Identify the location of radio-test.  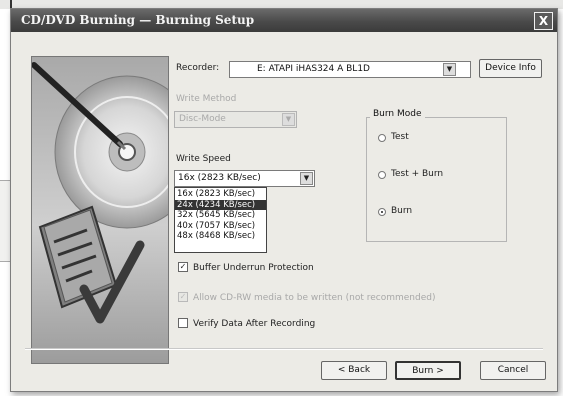
(382, 138).